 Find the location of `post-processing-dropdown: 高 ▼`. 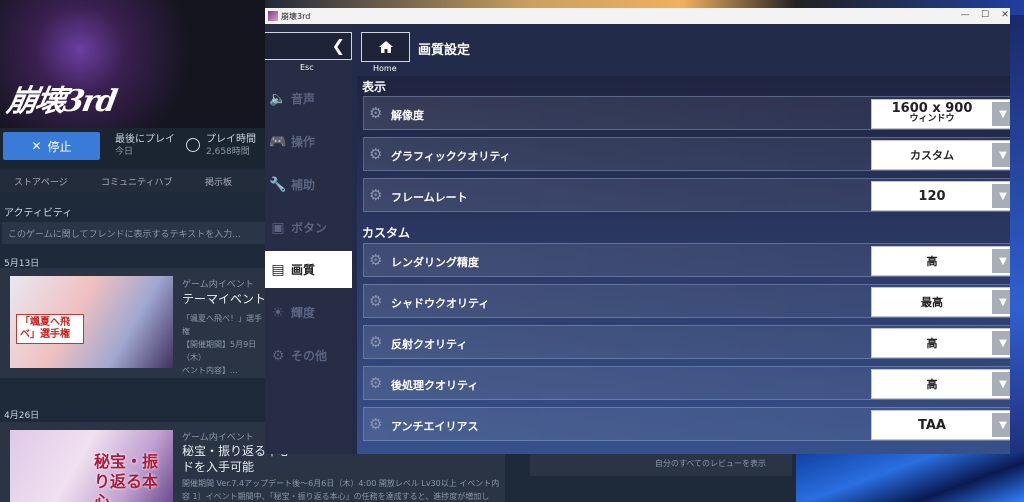

post-processing-dropdown: 高 ▼ is located at coordinates (940, 384).